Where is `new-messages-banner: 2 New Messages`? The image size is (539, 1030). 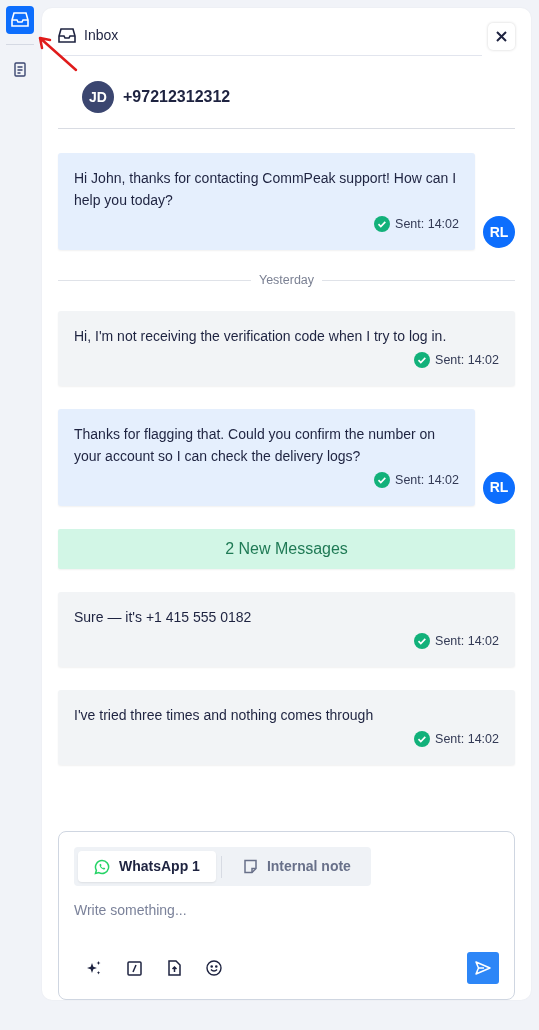 new-messages-banner: 2 New Messages is located at coordinates (286, 548).